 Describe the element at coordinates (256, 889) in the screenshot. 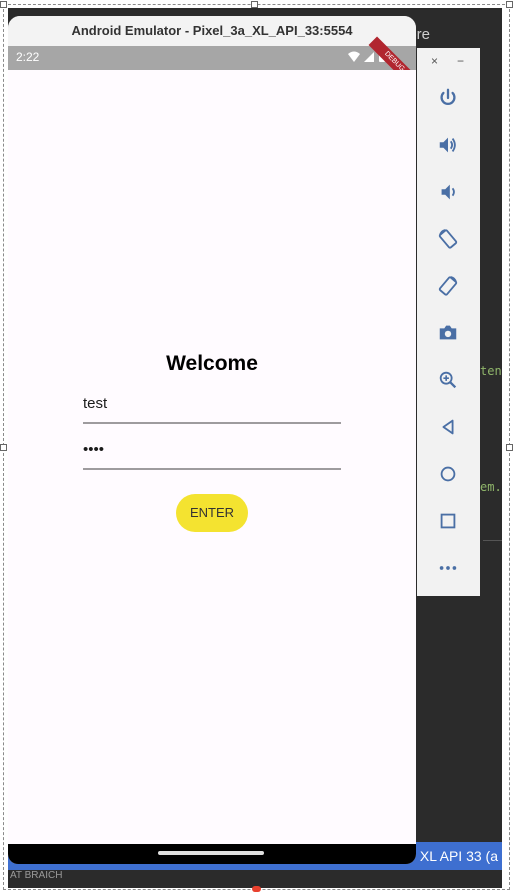

I see `notification-dot` at that location.